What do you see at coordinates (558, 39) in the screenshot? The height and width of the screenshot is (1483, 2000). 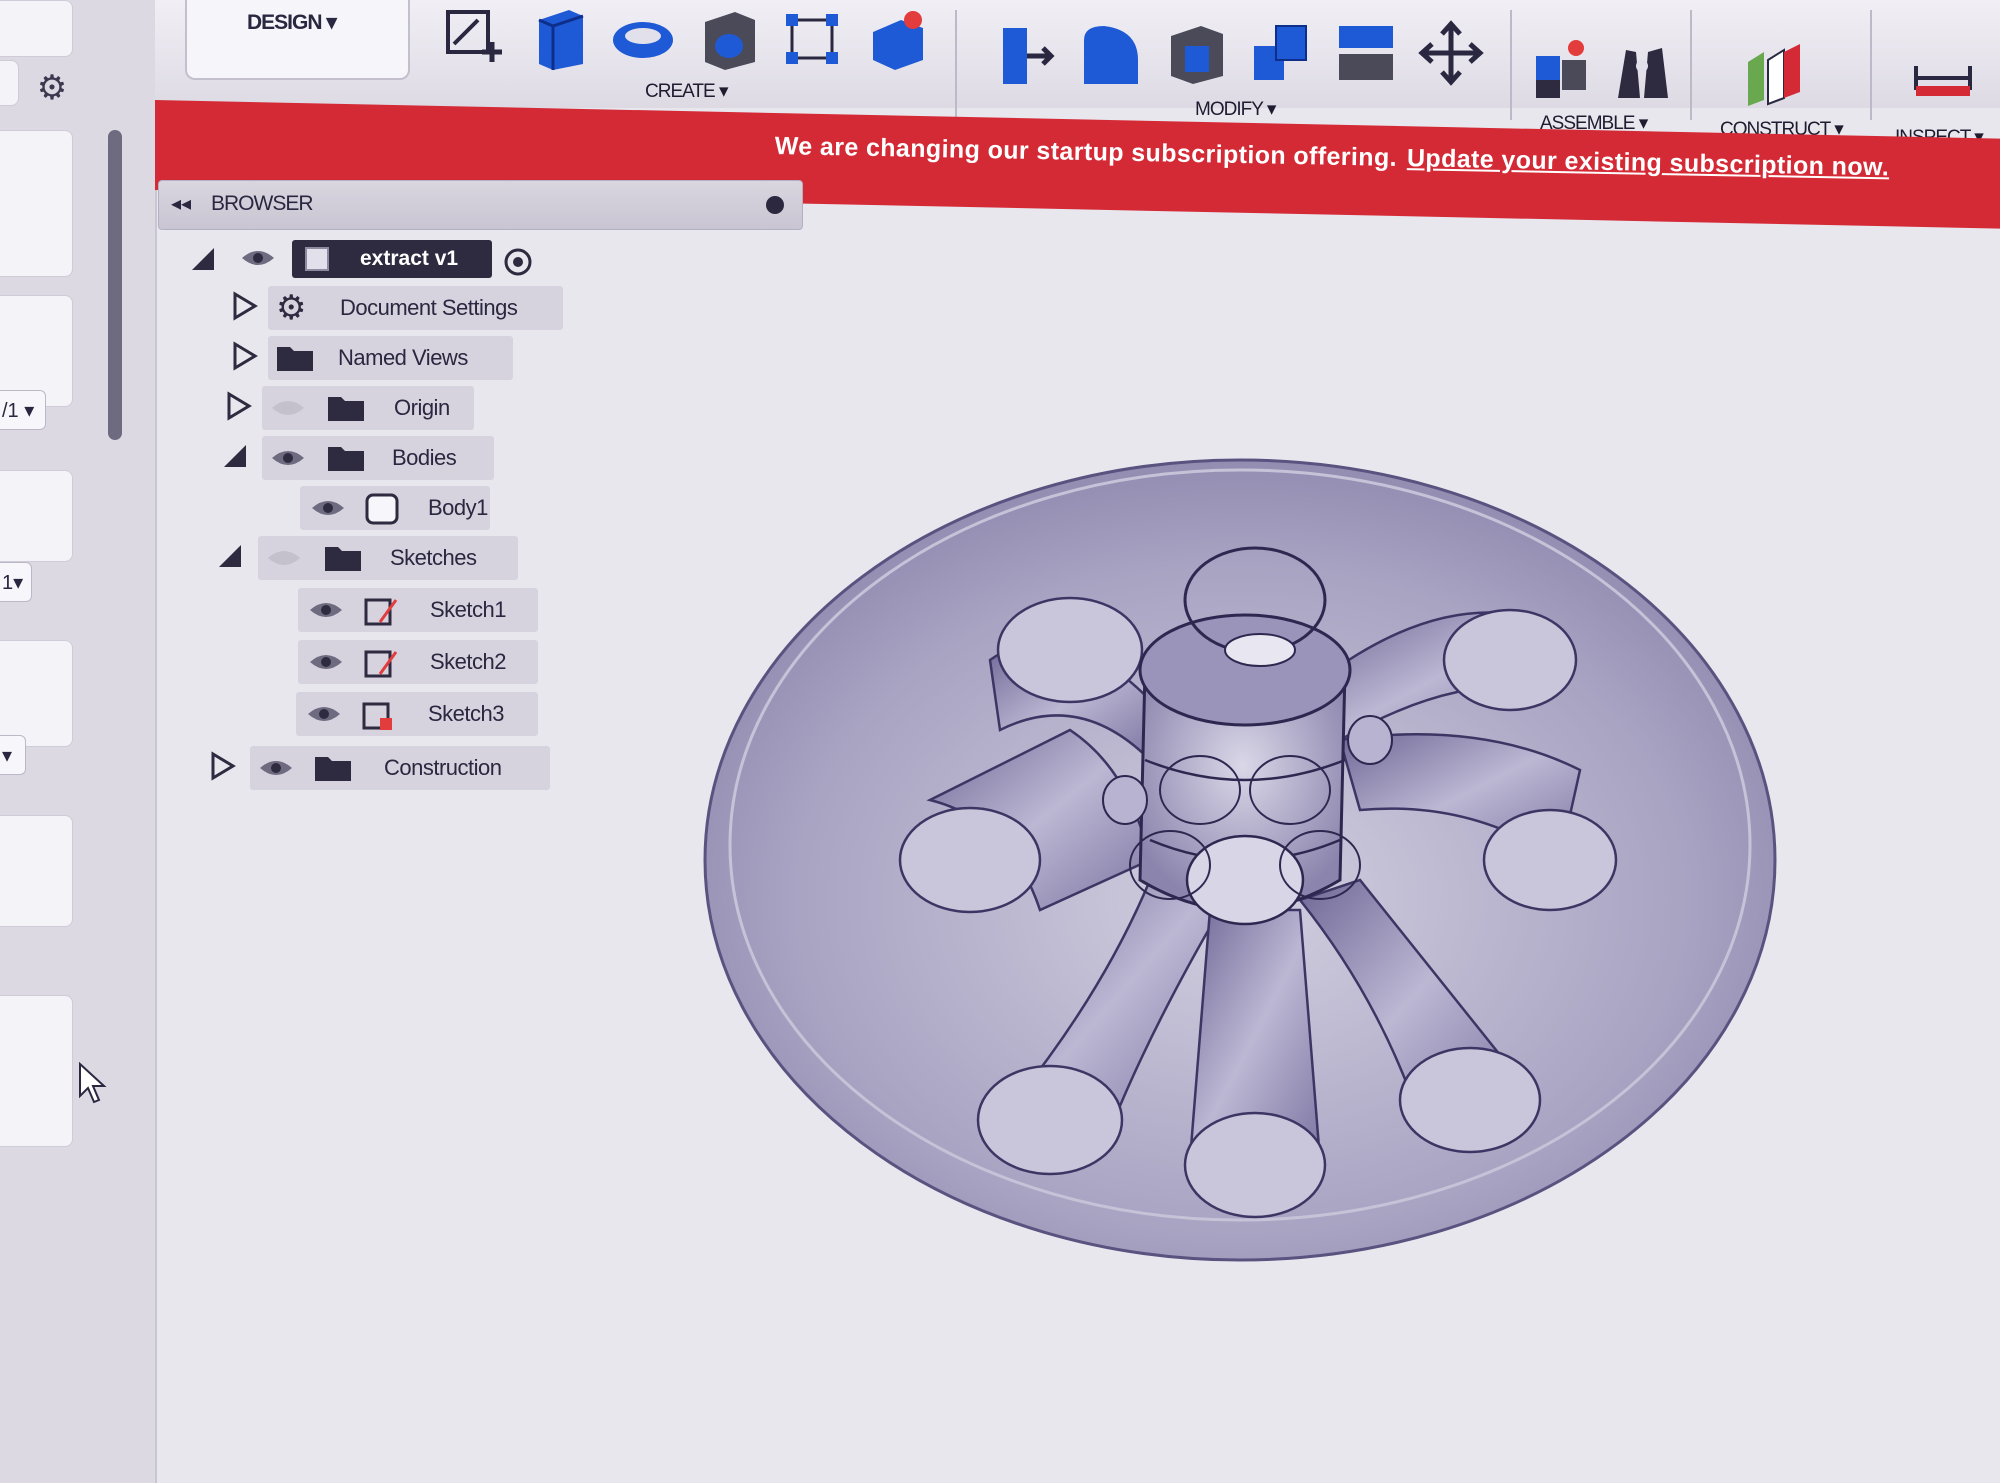 I see `extrude-icon` at bounding box center [558, 39].